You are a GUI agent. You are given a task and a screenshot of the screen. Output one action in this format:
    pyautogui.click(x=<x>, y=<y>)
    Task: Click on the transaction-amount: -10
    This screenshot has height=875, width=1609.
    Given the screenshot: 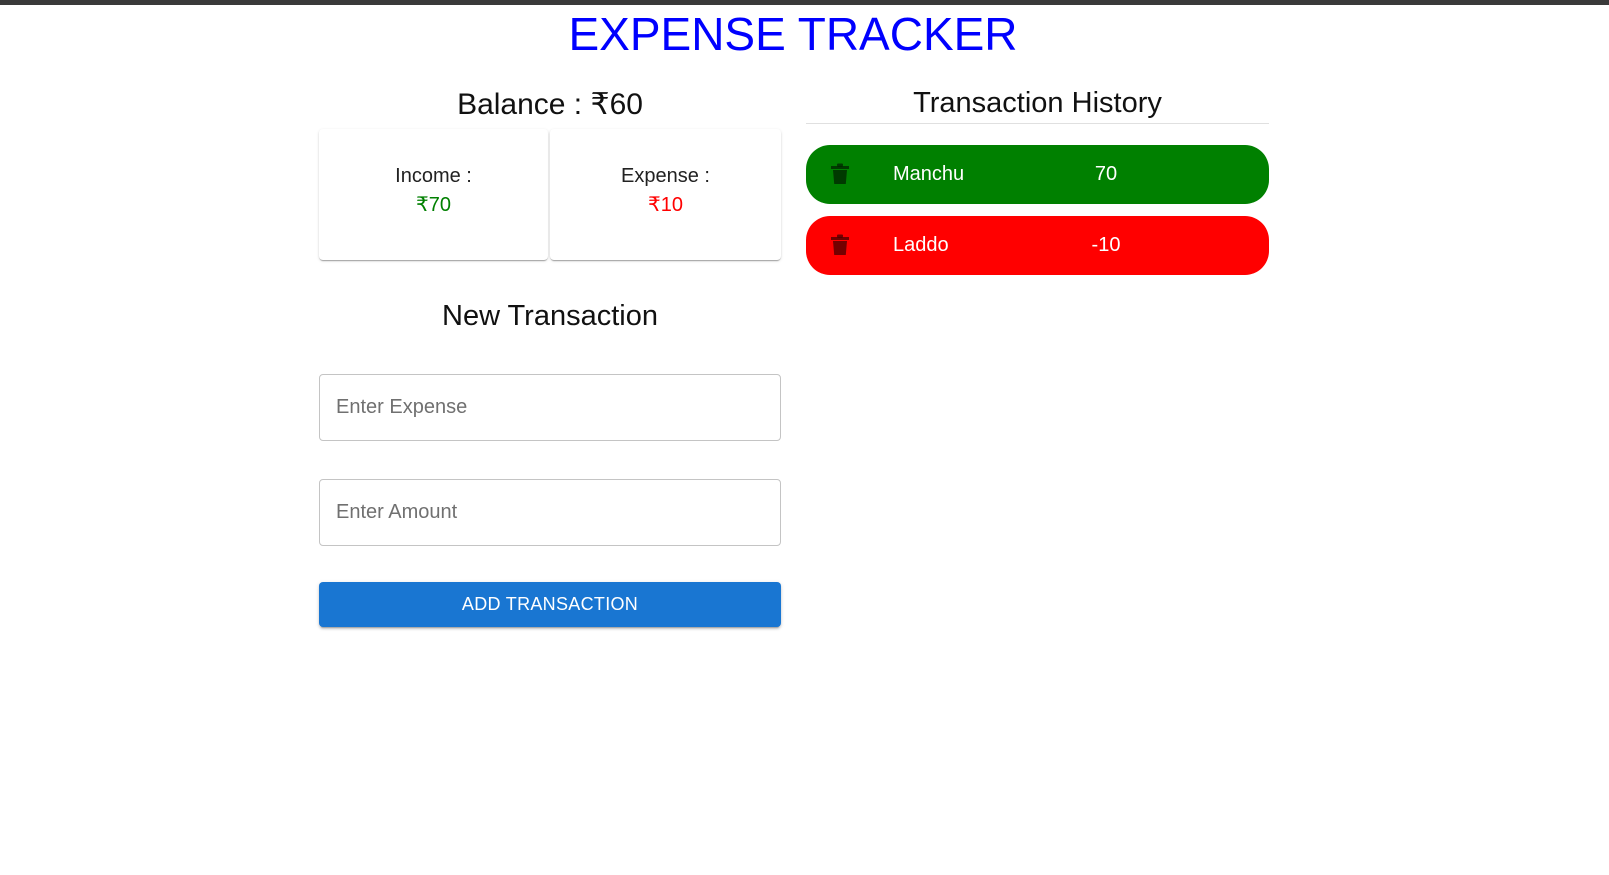 What is the action you would take?
    pyautogui.click(x=1106, y=245)
    